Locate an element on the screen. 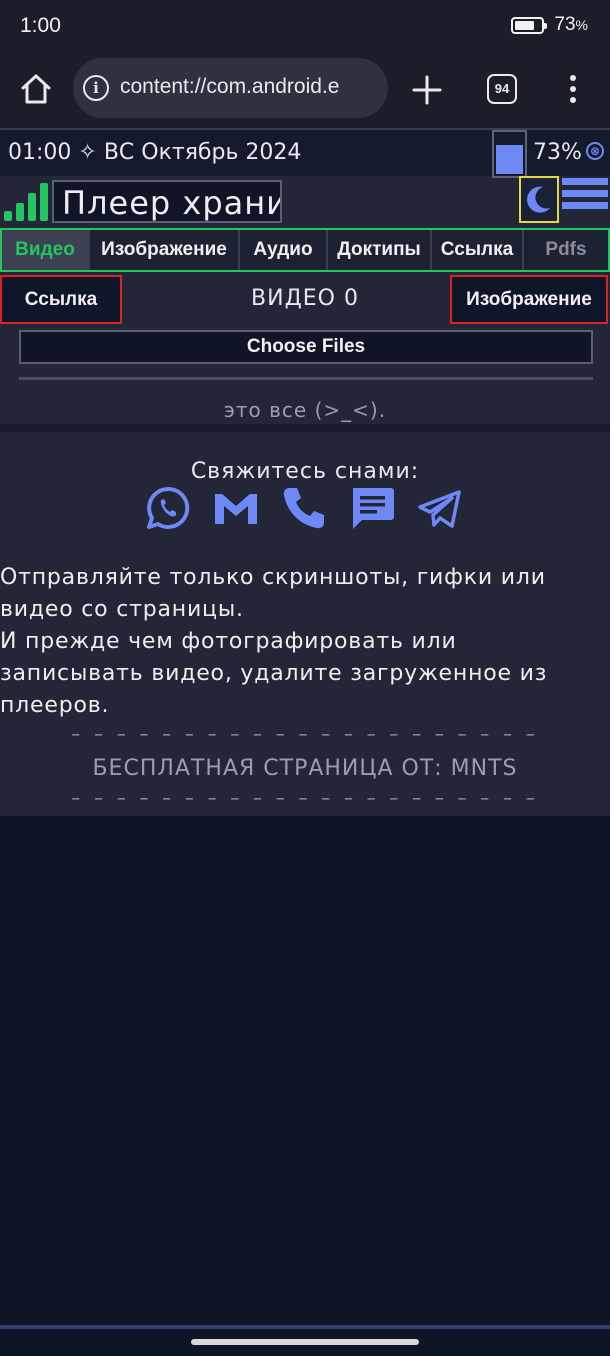  color-swatch-button is located at coordinates (509, 154).